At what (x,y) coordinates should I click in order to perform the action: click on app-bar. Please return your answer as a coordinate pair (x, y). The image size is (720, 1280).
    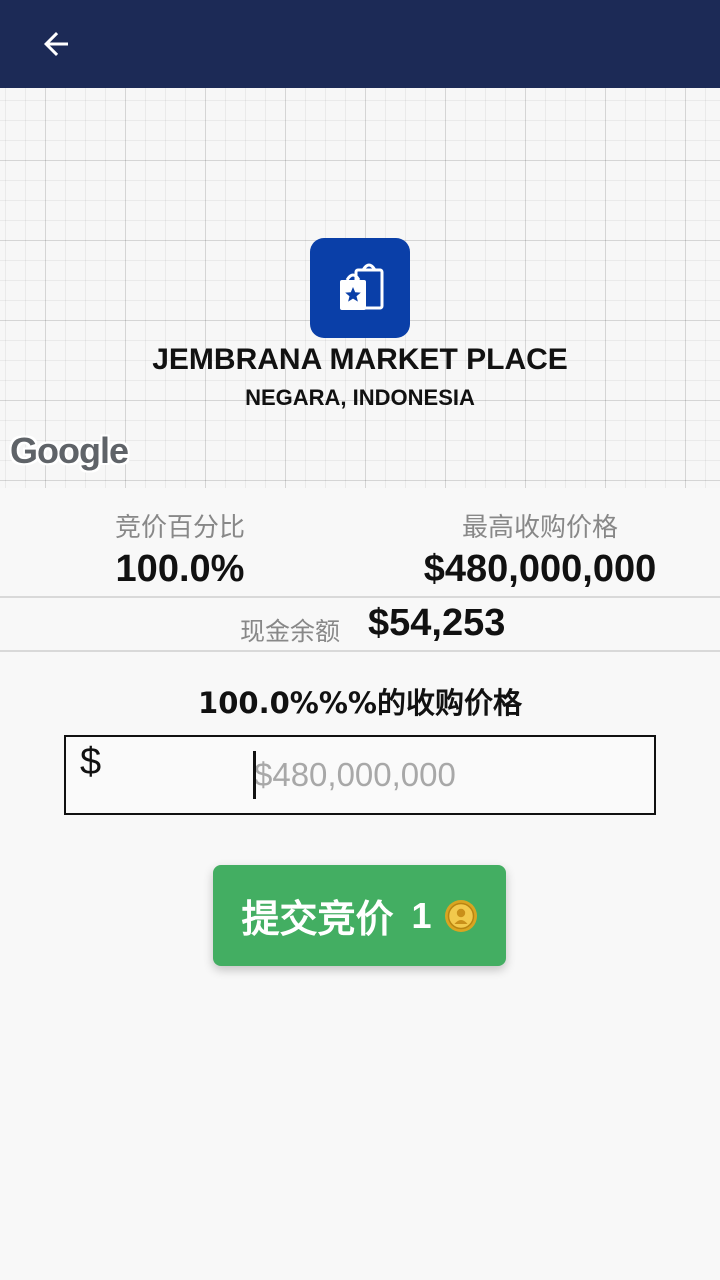
    Looking at the image, I should click on (360, 44).